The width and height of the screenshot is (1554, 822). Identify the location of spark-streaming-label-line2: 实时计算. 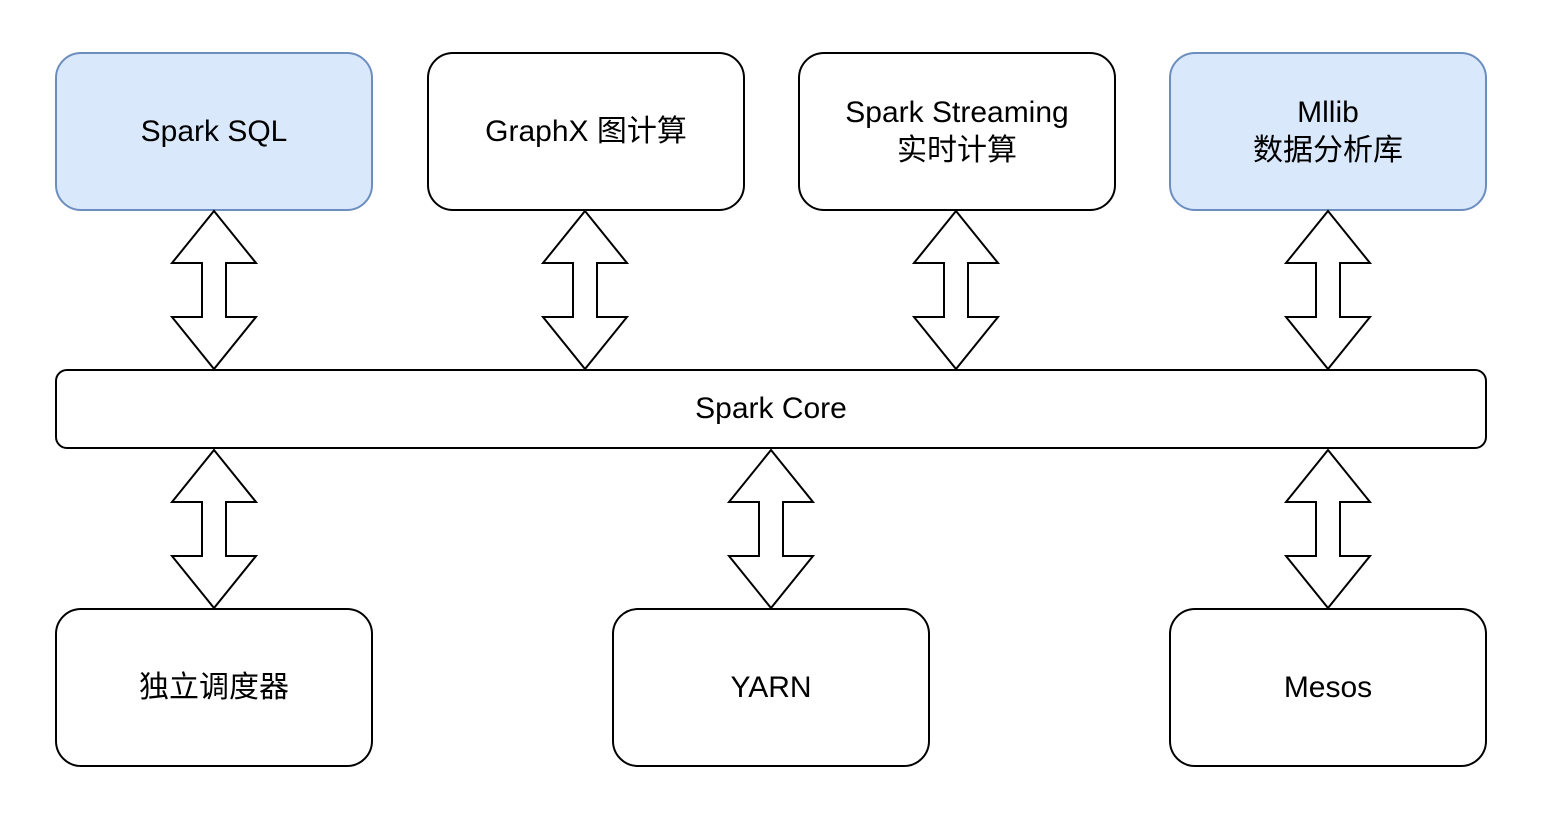
(957, 150).